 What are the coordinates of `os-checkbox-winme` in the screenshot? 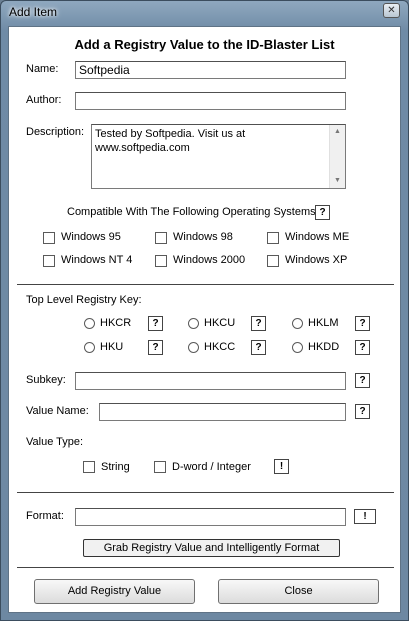 It's located at (273, 238).